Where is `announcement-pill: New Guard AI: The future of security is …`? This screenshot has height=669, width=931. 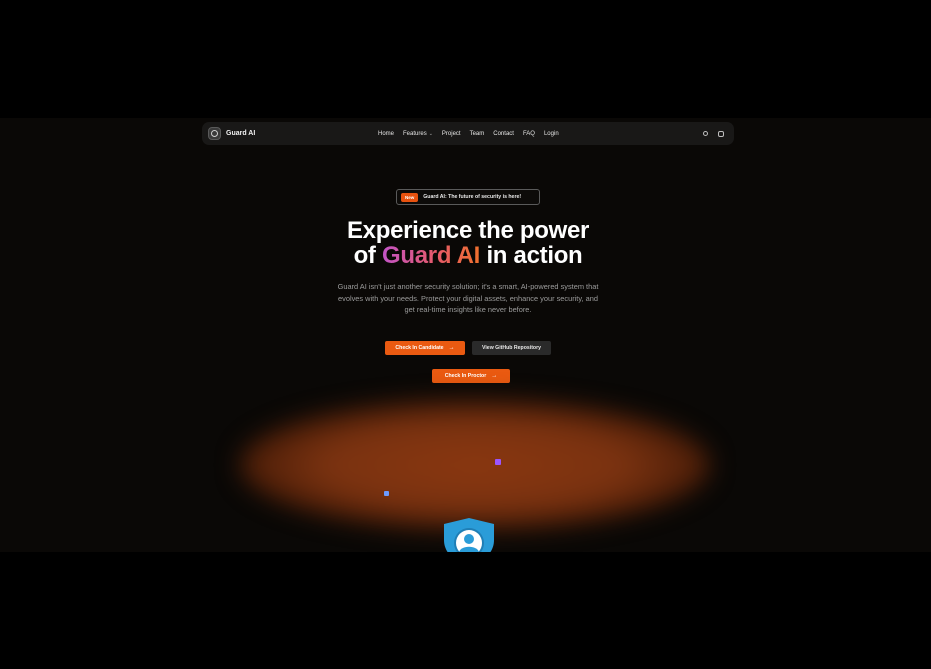
announcement-pill: New Guard AI: The future of security is … is located at coordinates (468, 197).